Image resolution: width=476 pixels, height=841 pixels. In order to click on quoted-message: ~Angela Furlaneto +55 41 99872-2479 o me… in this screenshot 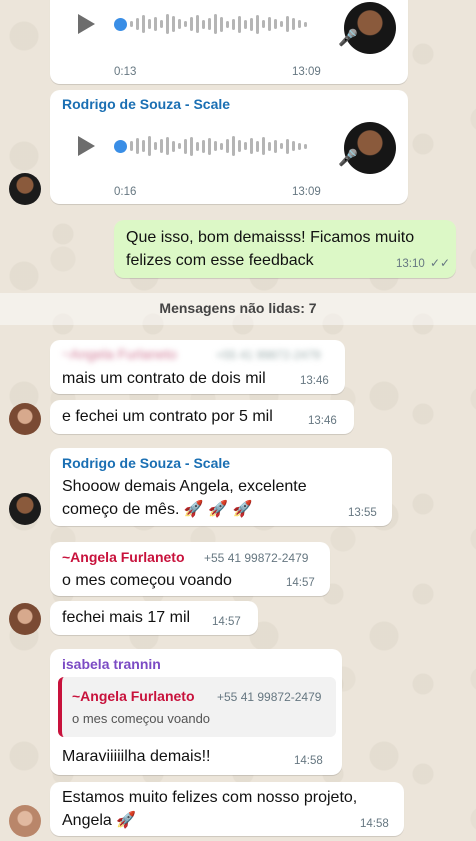, I will do `click(197, 707)`.